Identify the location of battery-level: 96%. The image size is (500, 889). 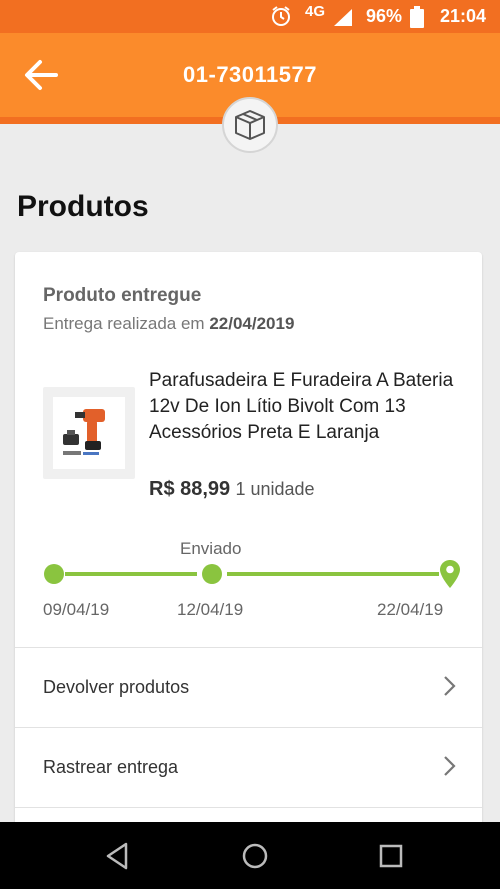
(384, 16).